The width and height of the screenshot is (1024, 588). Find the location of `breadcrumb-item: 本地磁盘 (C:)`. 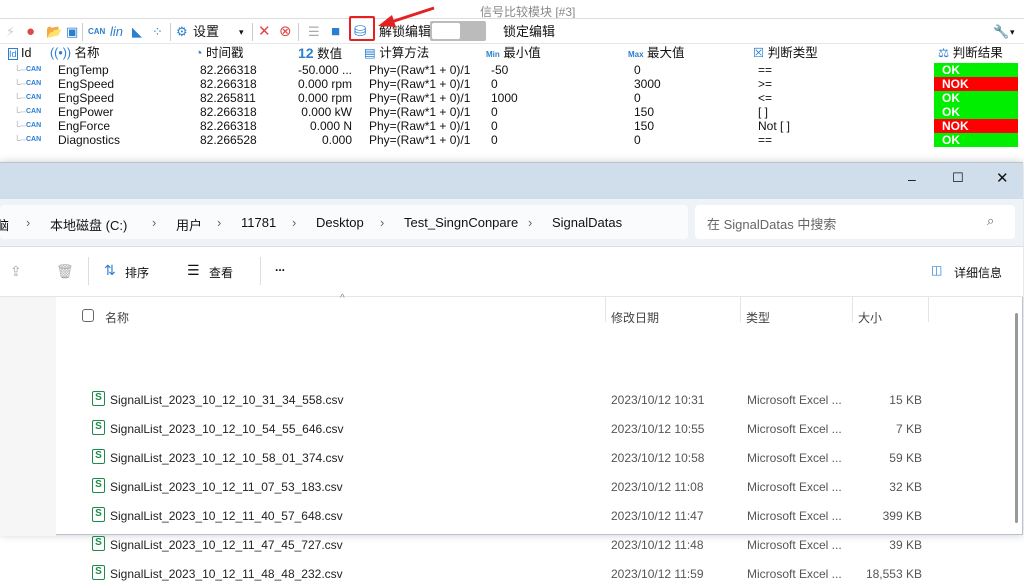

breadcrumb-item: 本地磁盘 (C:) is located at coordinates (88, 224).